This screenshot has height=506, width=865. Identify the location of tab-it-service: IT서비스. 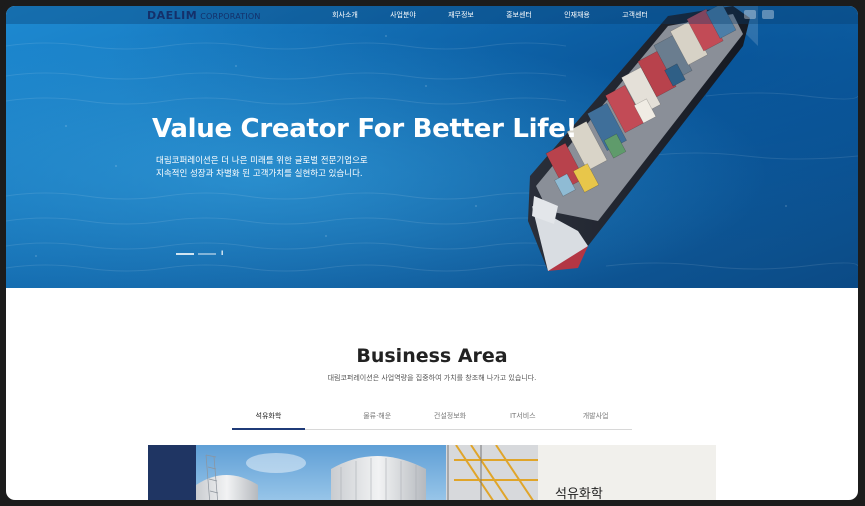
(522, 418).